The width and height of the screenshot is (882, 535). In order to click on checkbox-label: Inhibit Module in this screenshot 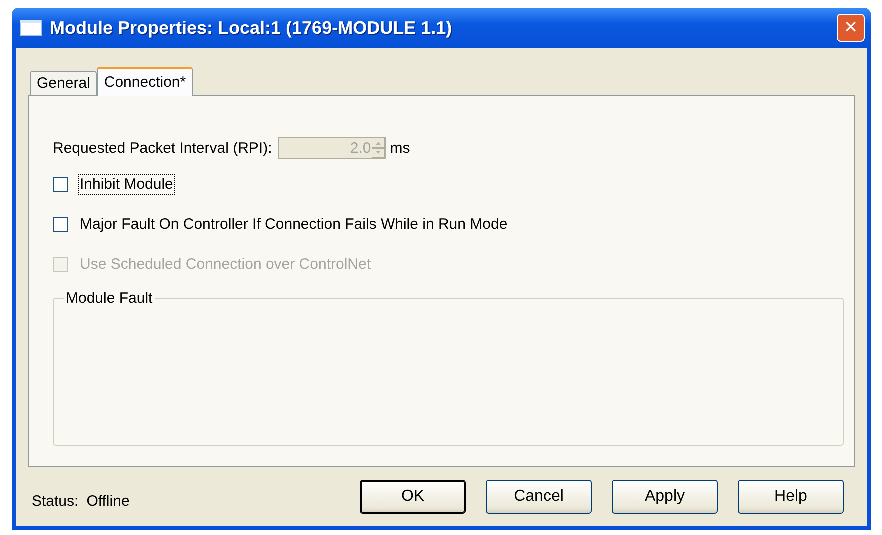, I will do `click(127, 184)`.